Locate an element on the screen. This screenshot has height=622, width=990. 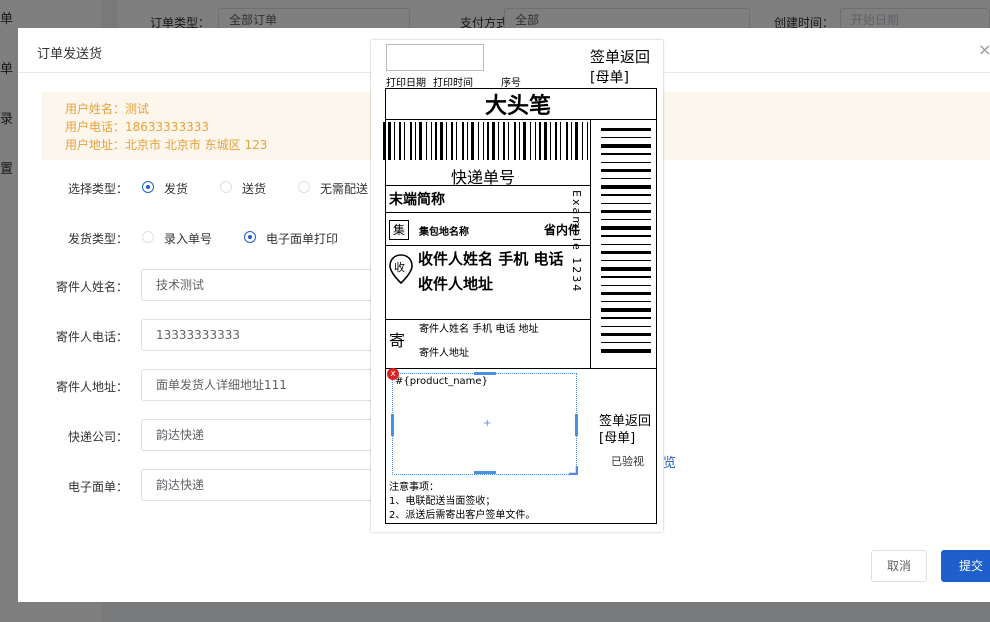
sender-address-input: 面单发货人详细地址111 is located at coordinates (261, 385).